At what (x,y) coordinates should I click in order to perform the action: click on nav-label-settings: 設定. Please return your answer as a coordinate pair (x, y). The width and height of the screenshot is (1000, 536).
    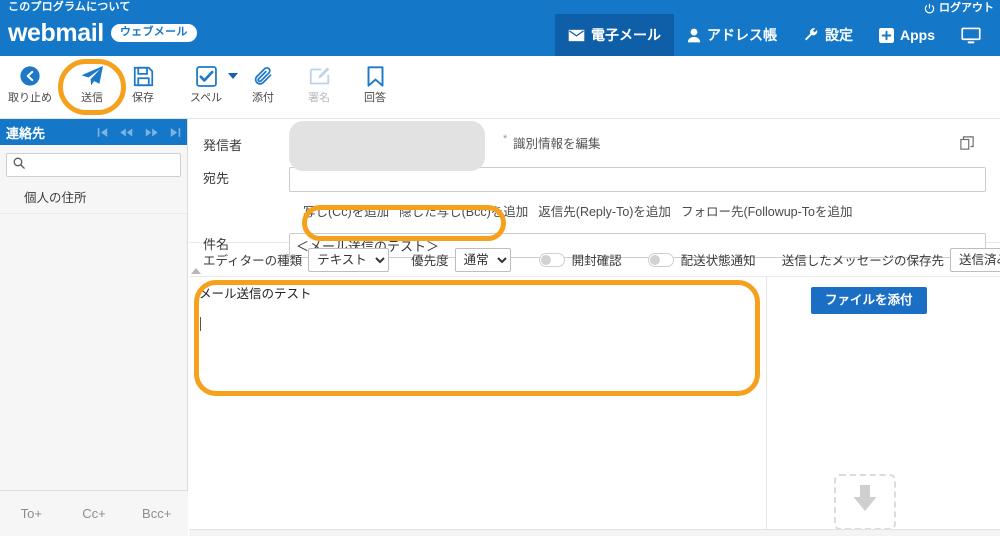
    Looking at the image, I should click on (839, 35).